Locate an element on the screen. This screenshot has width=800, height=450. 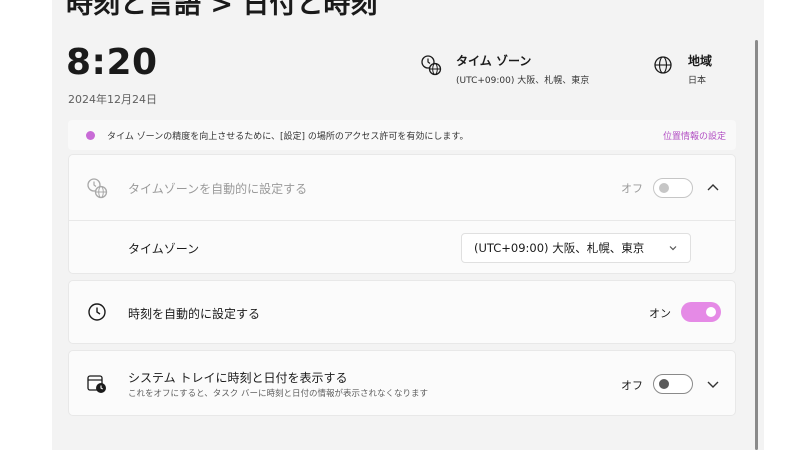
globe-icon is located at coordinates (663, 65).